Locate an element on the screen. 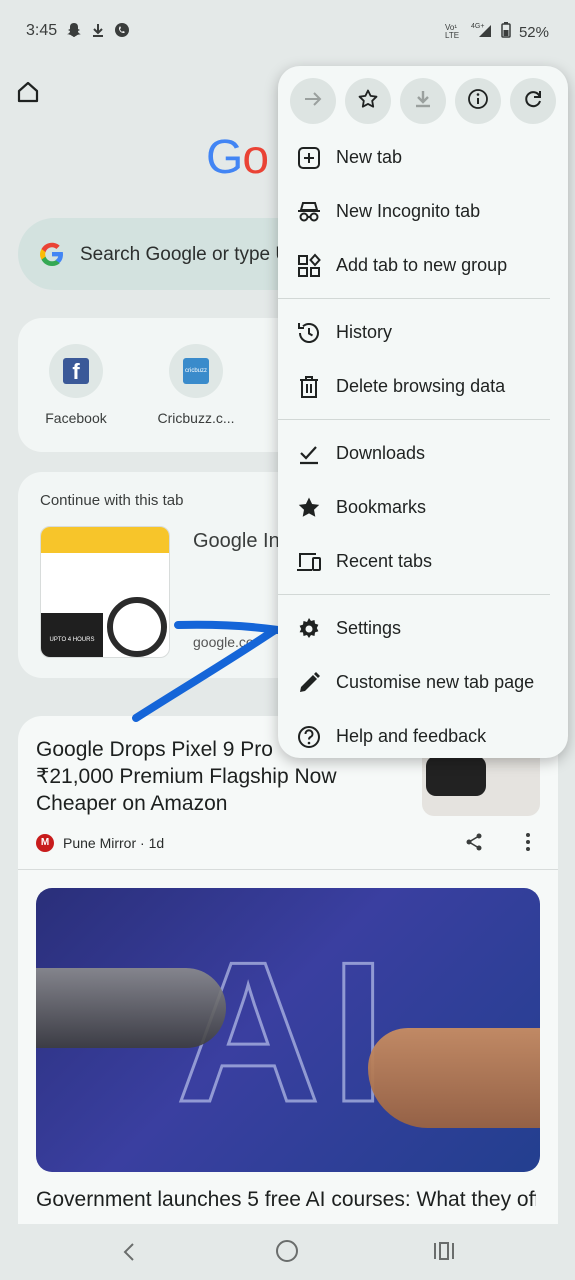 The width and height of the screenshot is (575, 1280). bookmark-star-icon is located at coordinates (368, 101).